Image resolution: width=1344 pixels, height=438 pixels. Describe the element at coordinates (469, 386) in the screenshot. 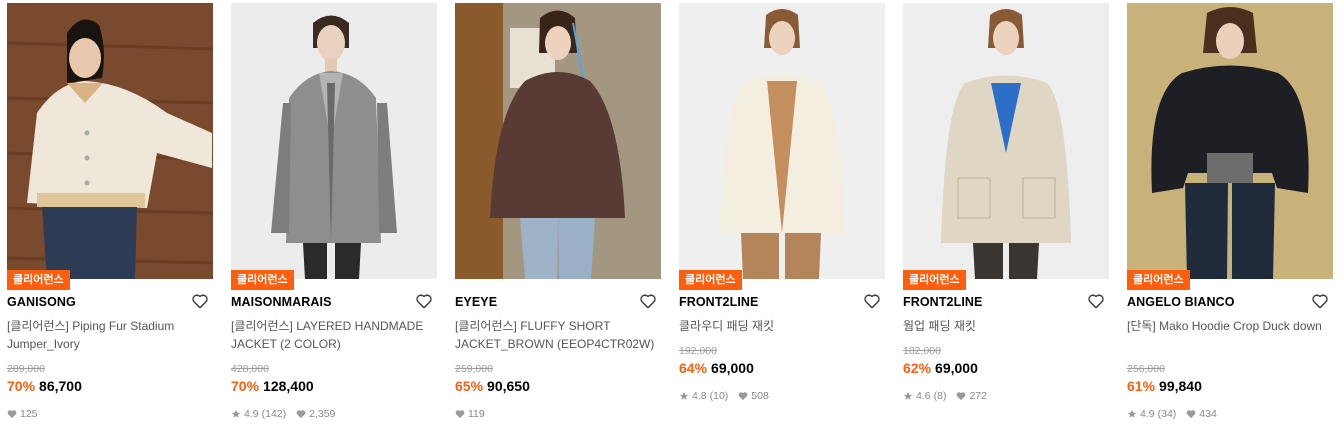

I see `discount-rate: 65%` at that location.